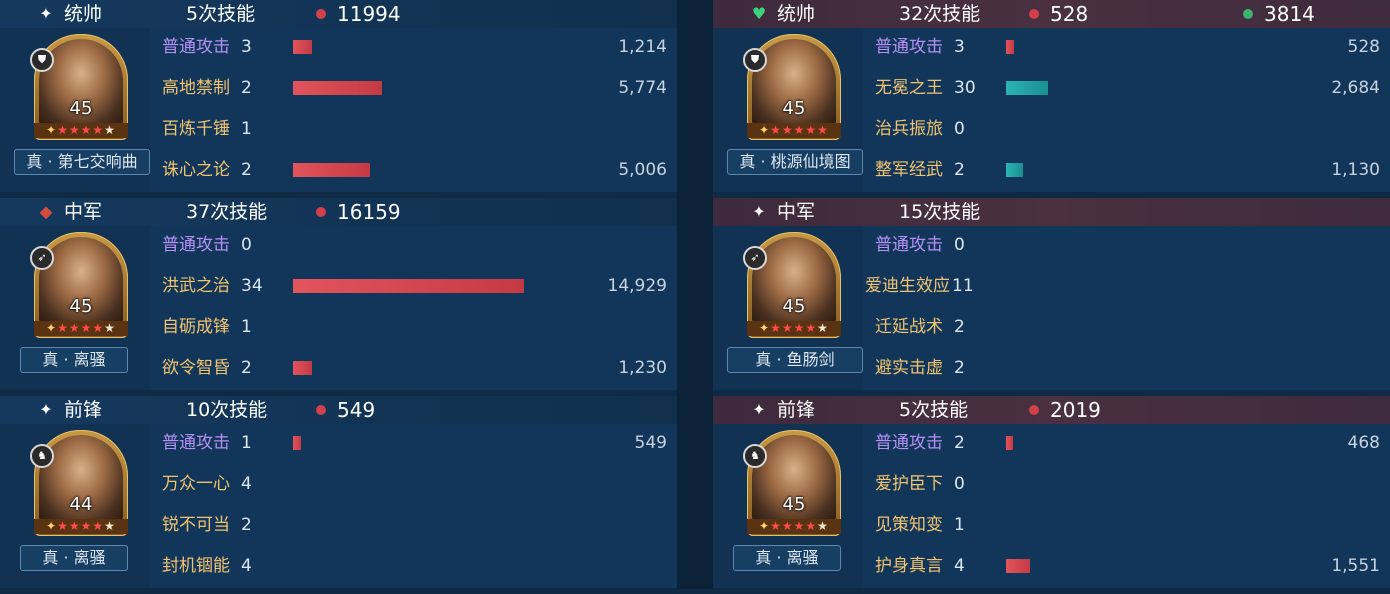 The image size is (1390, 594). Describe the element at coordinates (963, 286) in the screenshot. I see `skill-use-count: 11` at that location.